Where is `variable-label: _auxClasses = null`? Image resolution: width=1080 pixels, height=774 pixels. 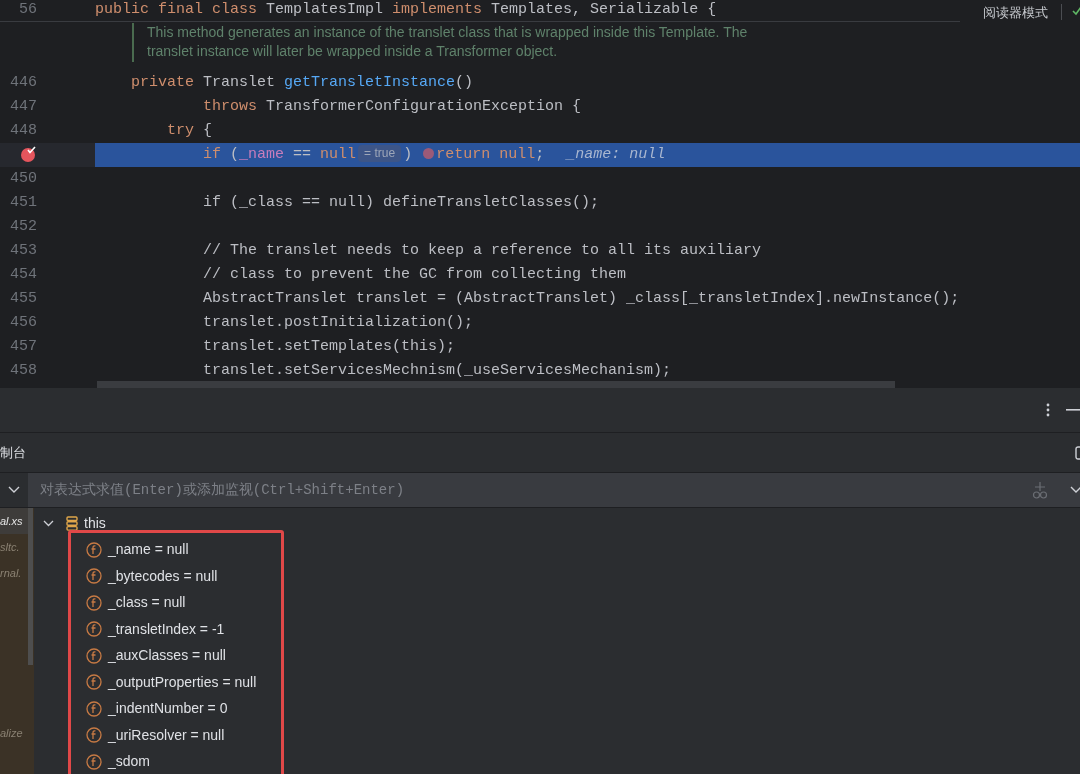 variable-label: _auxClasses = null is located at coordinates (167, 656).